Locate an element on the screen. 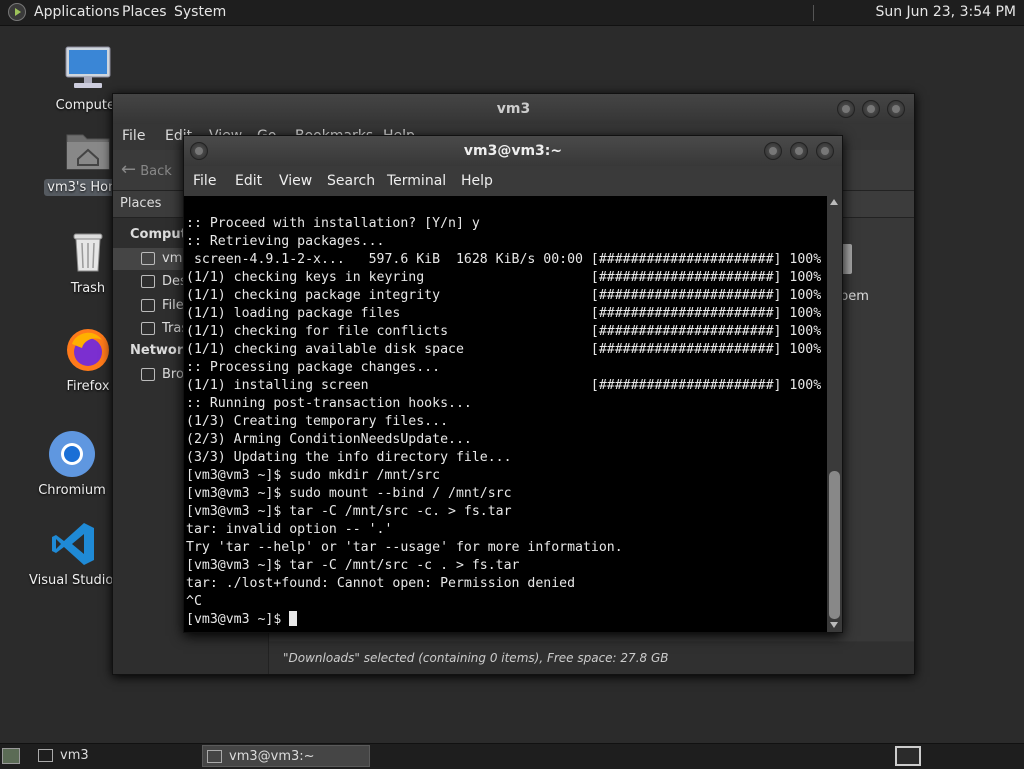  menu-view: View is located at coordinates (295, 181).